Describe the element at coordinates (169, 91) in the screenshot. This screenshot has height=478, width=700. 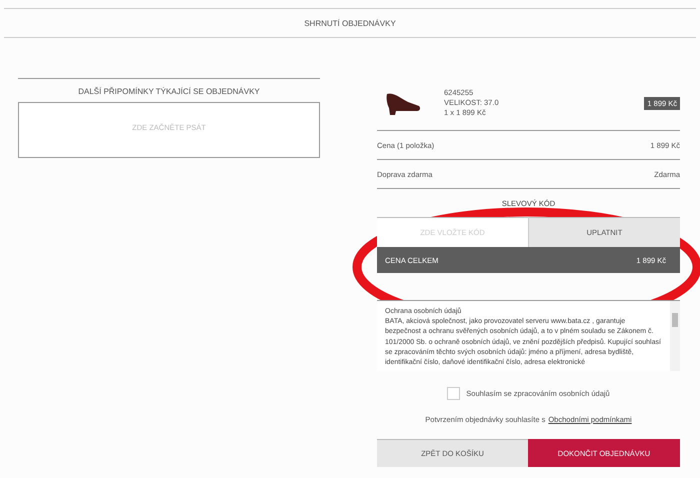
I see `notes-title: DALŠÍ PŘIPOMÍNKY TÝKAJÍCÍ SE OBJEDNÁVKY` at that location.